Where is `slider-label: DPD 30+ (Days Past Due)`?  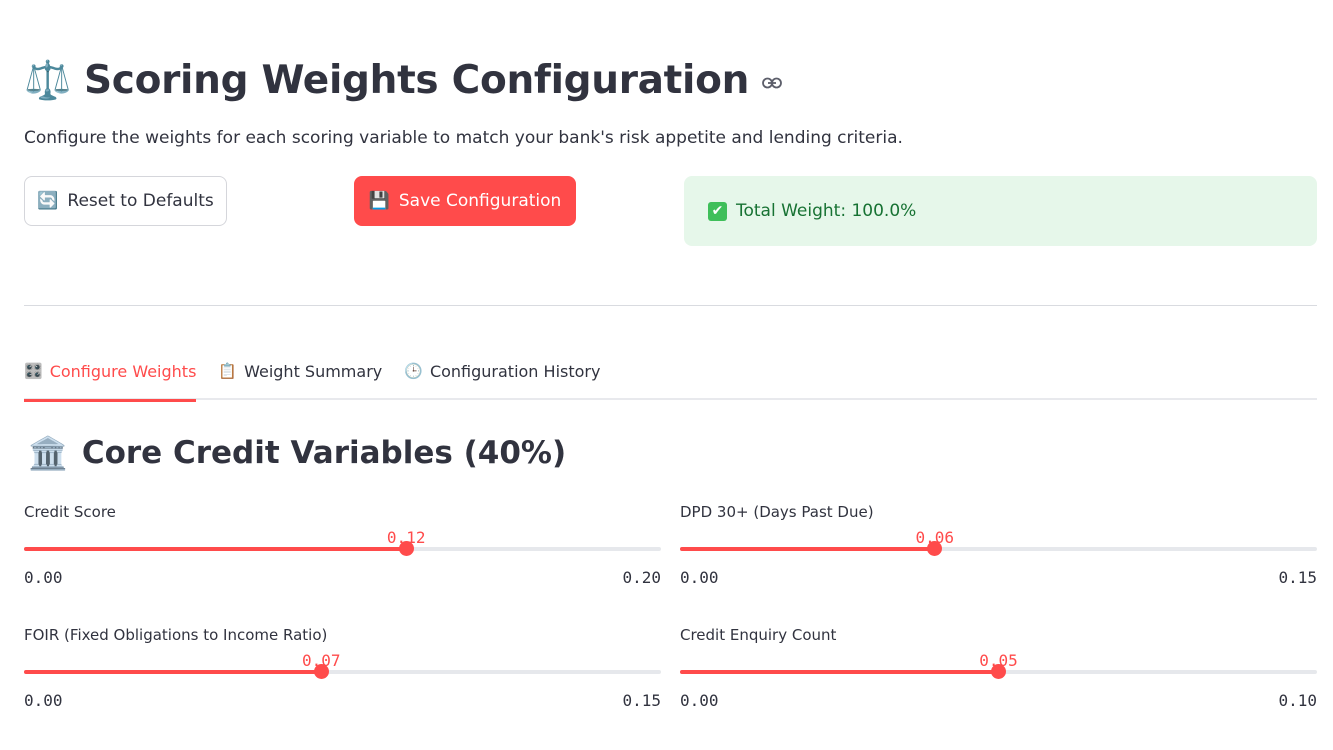
slider-label: DPD 30+ (Days Past Due) is located at coordinates (777, 512).